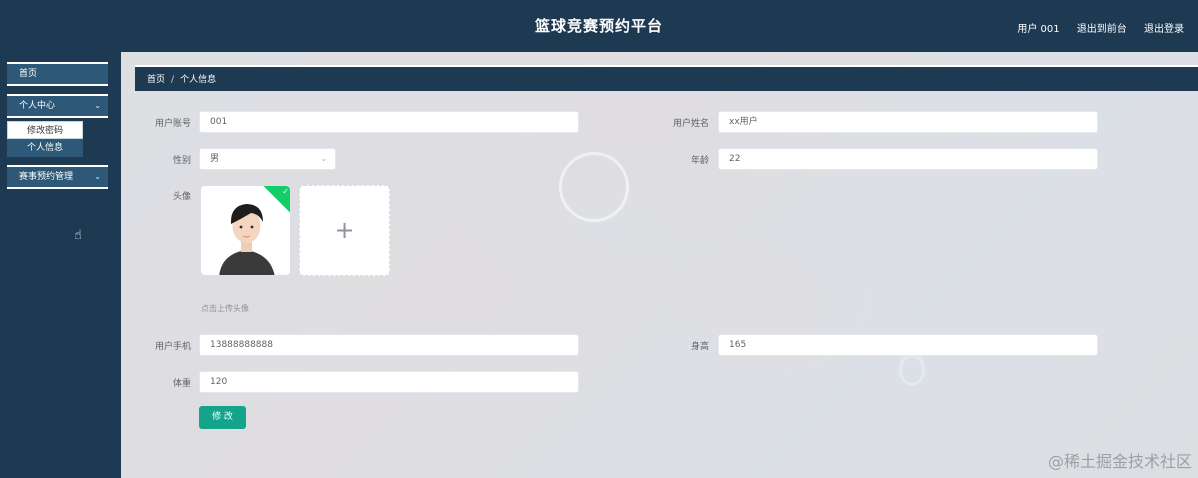  What do you see at coordinates (57, 74) in the screenshot?
I see `sidebar-item-home: 首页` at bounding box center [57, 74].